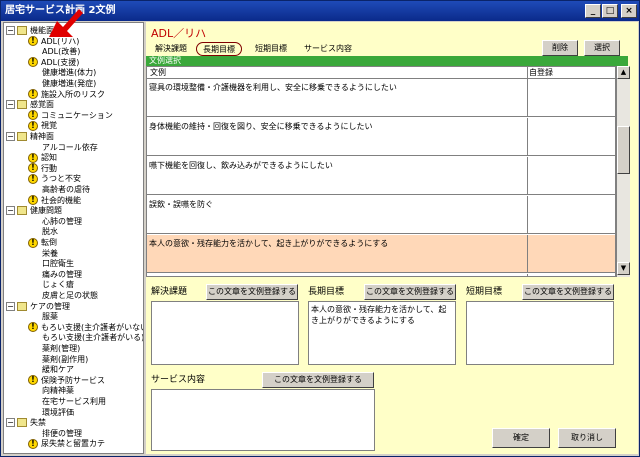  Describe the element at coordinates (50, 232) in the screenshot. I see `tree-item-label: 脱水` at that location.